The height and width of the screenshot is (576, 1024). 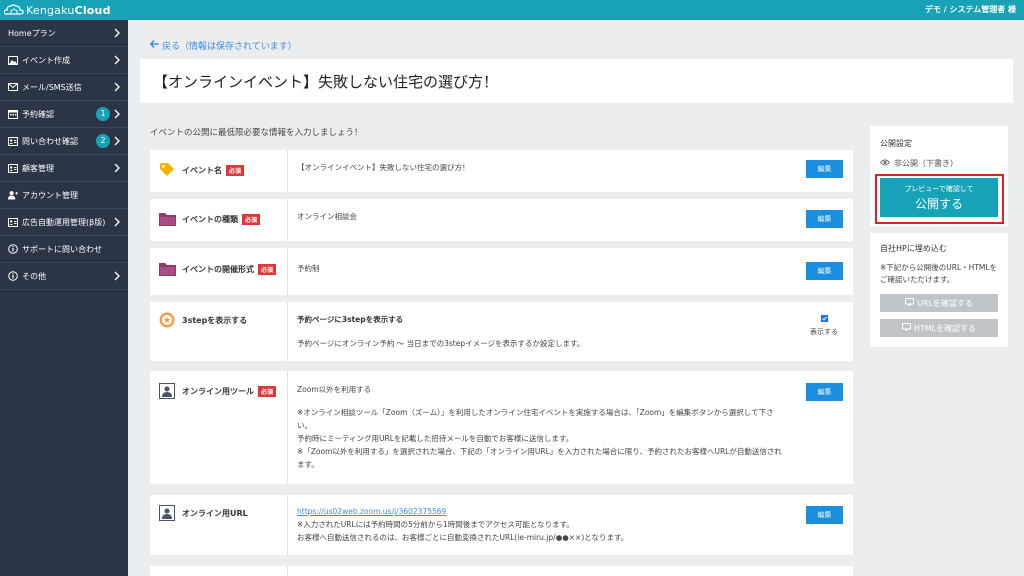 I want to click on row-label-text: イベント名, so click(x=202, y=170).